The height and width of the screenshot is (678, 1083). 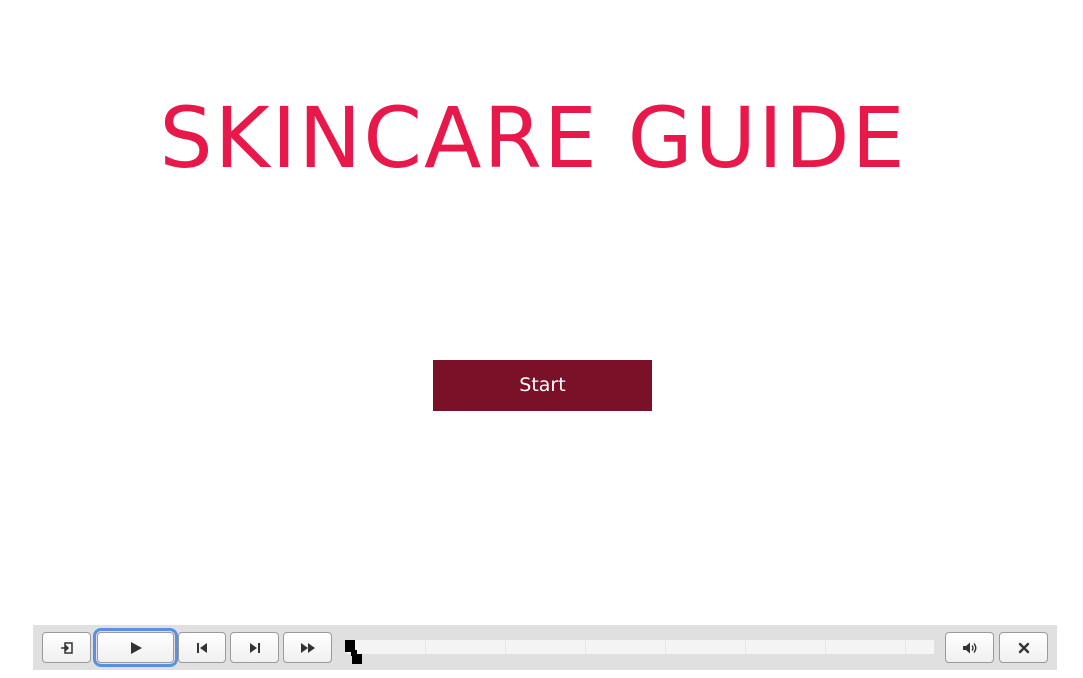 I want to click on page-title: SKINCARE GUIDE, so click(x=533, y=138).